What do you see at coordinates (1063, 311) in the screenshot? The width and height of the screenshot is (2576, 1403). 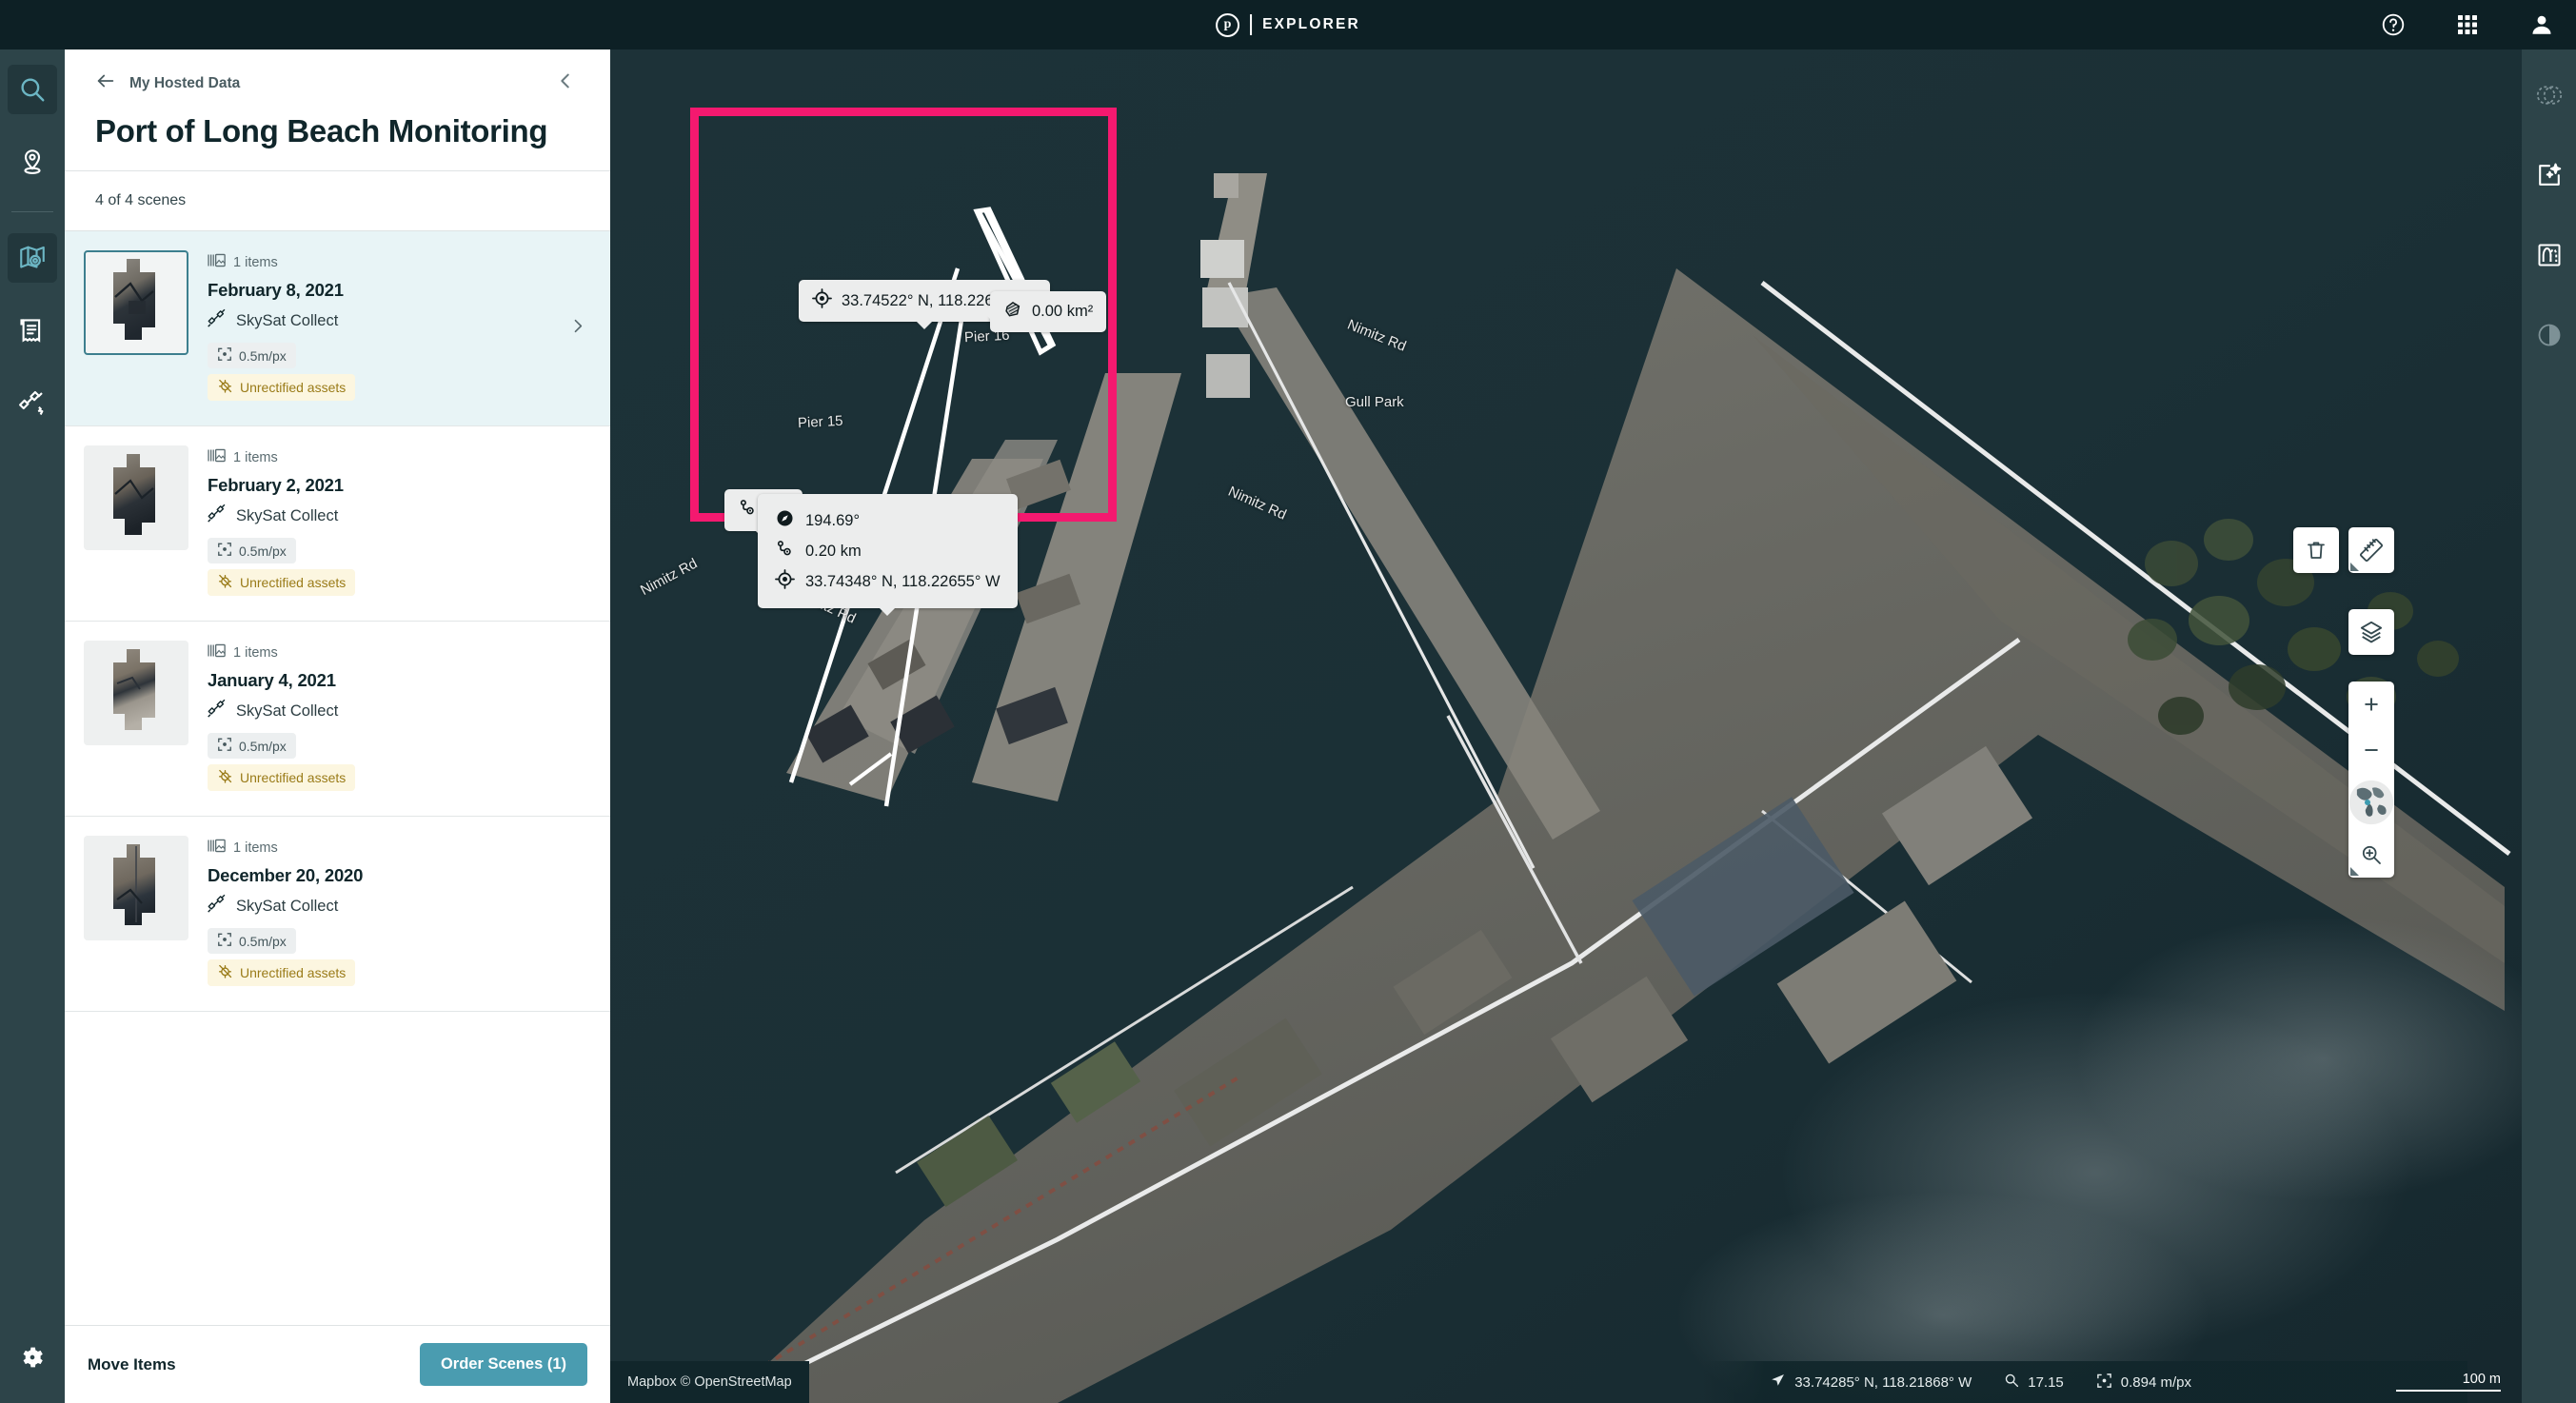 I see `area-value: 0.00 km²` at bounding box center [1063, 311].